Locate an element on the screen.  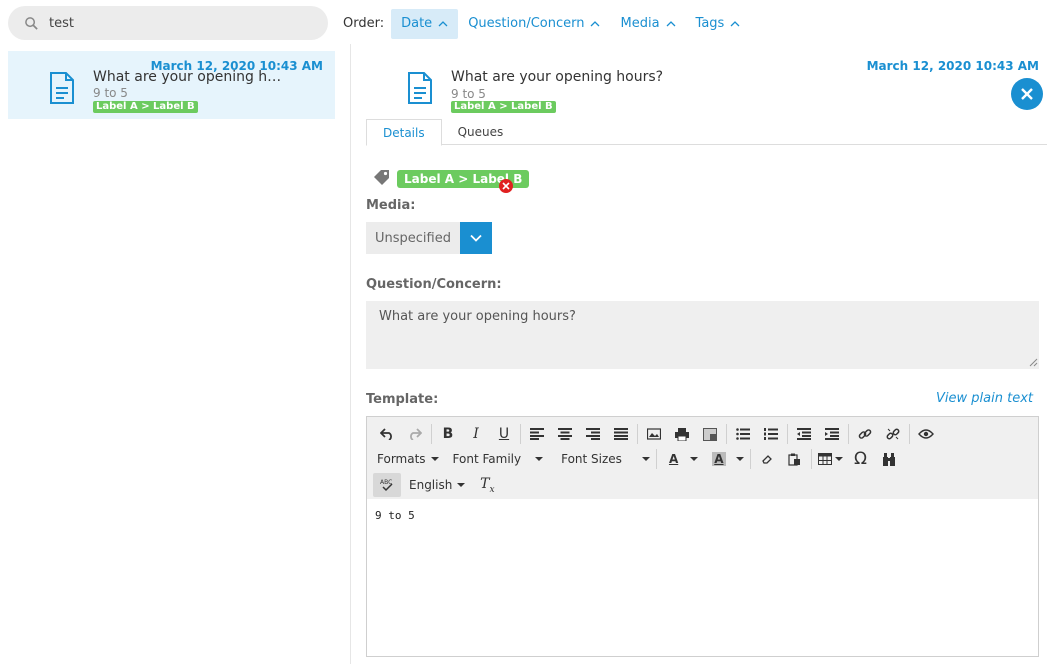
insert-image-button is located at coordinates (654, 434).